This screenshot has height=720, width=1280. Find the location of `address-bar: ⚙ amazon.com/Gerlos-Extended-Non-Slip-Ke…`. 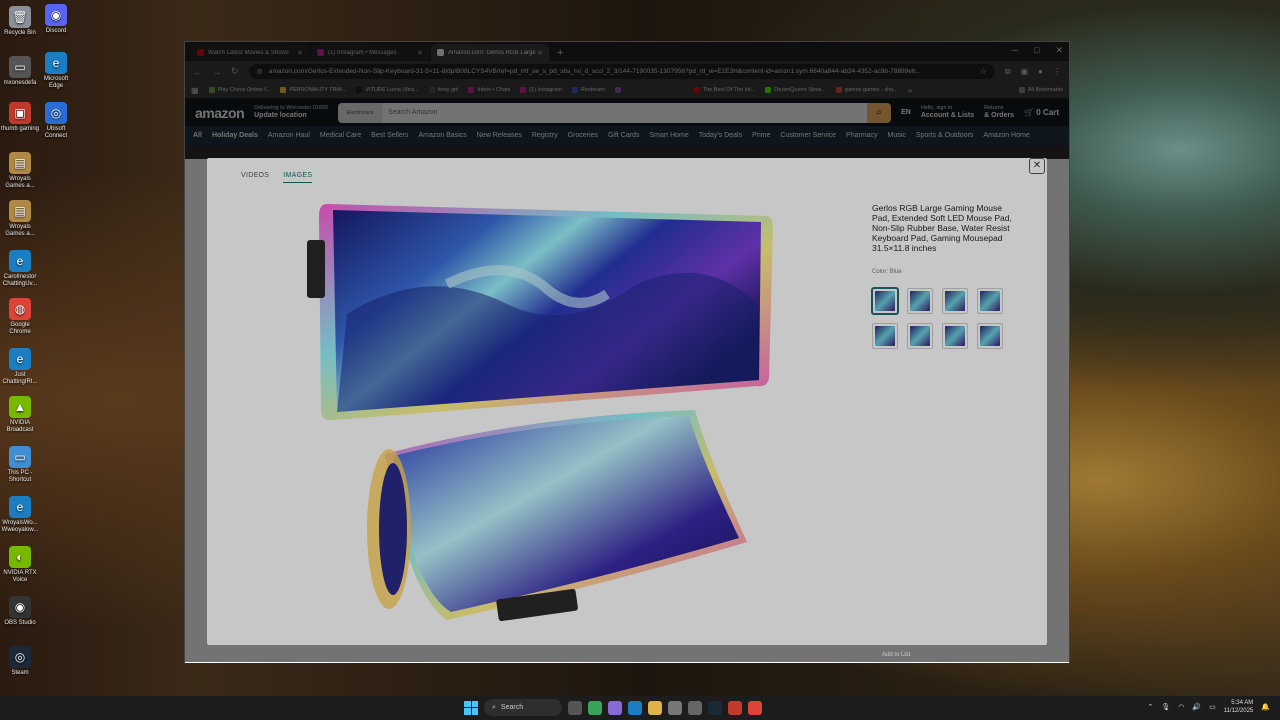

address-bar: ⚙ amazon.com/Gerlos-Extended-Non-Slip-Ke… is located at coordinates (621, 71).